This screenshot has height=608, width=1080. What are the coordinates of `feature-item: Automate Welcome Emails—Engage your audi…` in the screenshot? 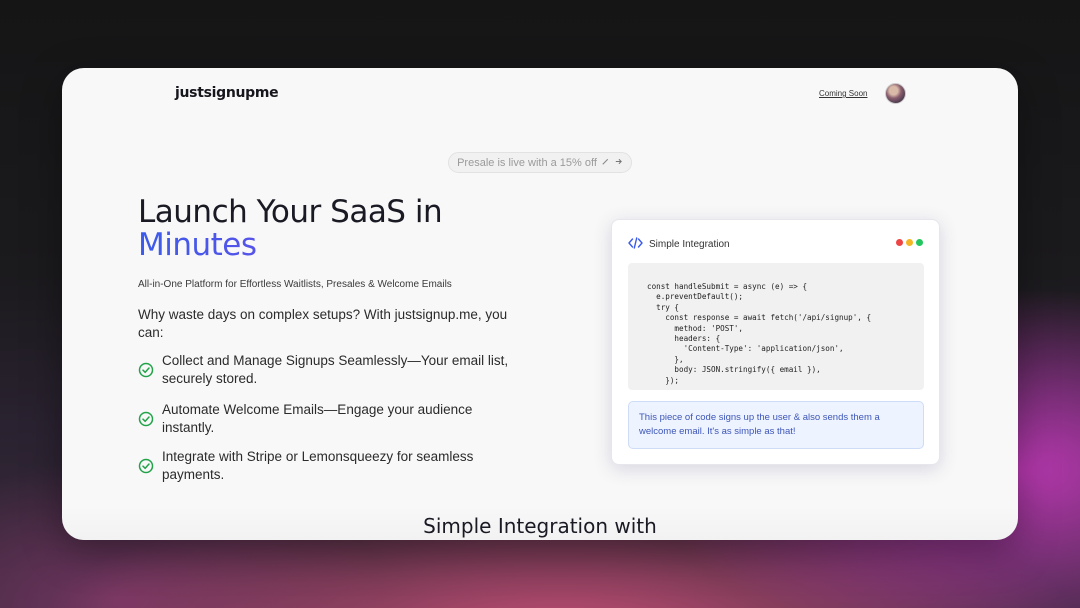 It's located at (328, 419).